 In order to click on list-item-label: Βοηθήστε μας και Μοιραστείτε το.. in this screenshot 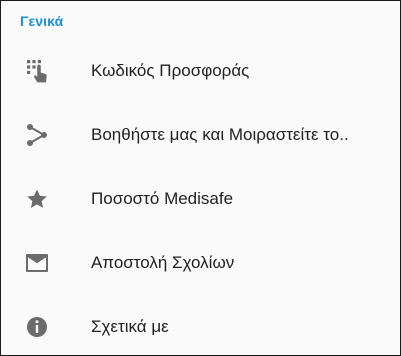, I will do `click(220, 134)`.